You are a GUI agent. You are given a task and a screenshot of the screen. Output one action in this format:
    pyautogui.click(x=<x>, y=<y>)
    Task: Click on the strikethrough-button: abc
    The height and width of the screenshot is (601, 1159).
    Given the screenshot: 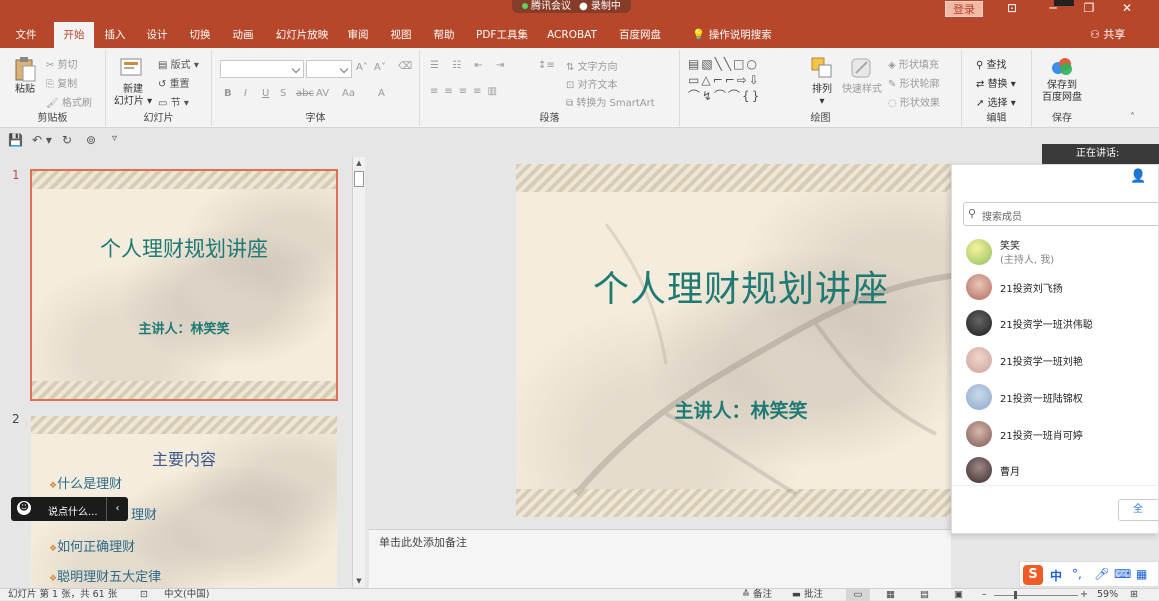 What is the action you would take?
    pyautogui.click(x=305, y=93)
    